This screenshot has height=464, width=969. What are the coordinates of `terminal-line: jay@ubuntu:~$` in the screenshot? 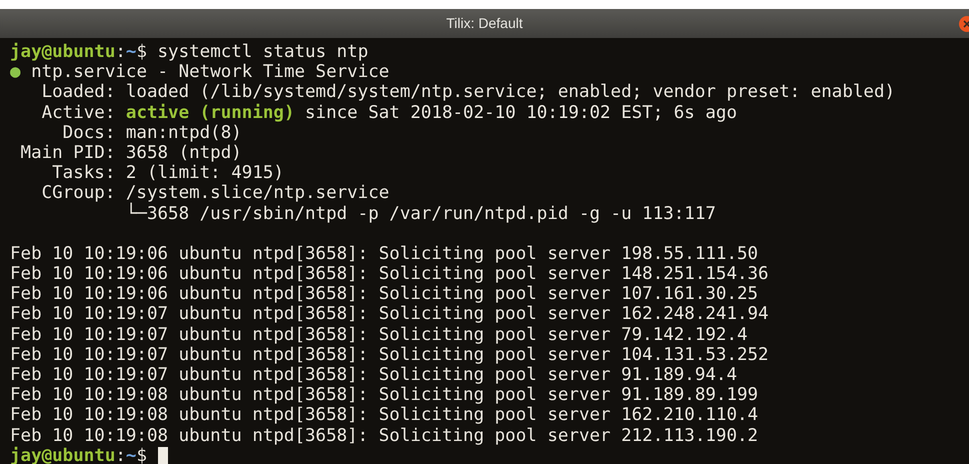 It's located at (79, 455).